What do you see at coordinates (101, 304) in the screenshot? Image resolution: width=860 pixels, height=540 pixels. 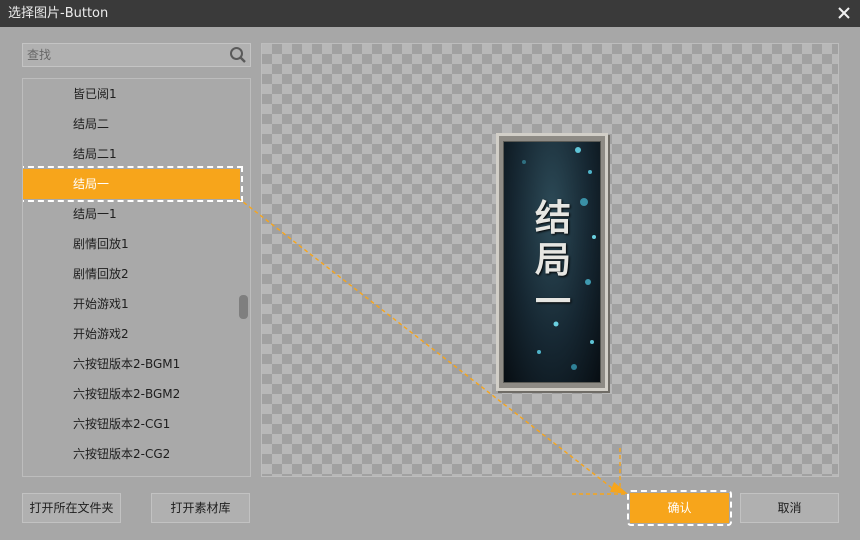 I see `list-item-label: 开始游戏1` at bounding box center [101, 304].